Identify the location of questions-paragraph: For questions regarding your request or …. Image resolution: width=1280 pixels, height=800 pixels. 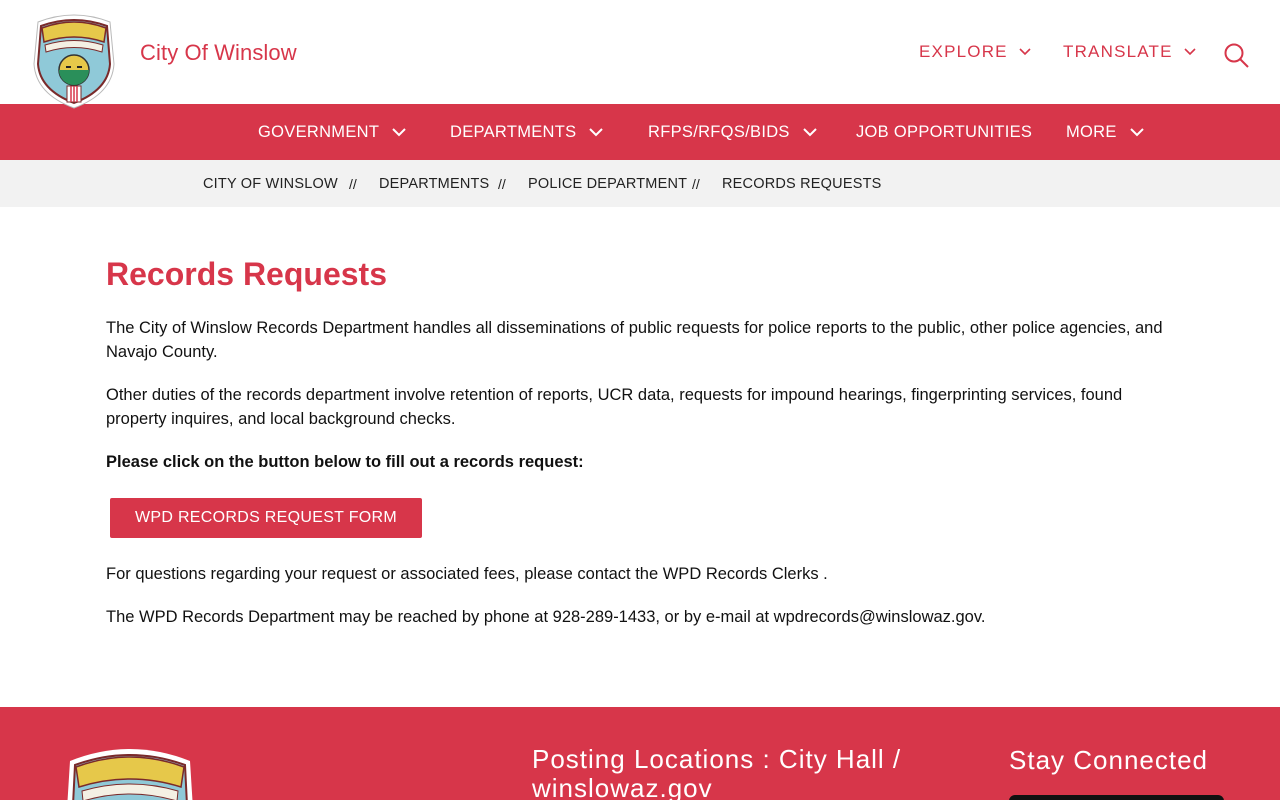
(467, 574).